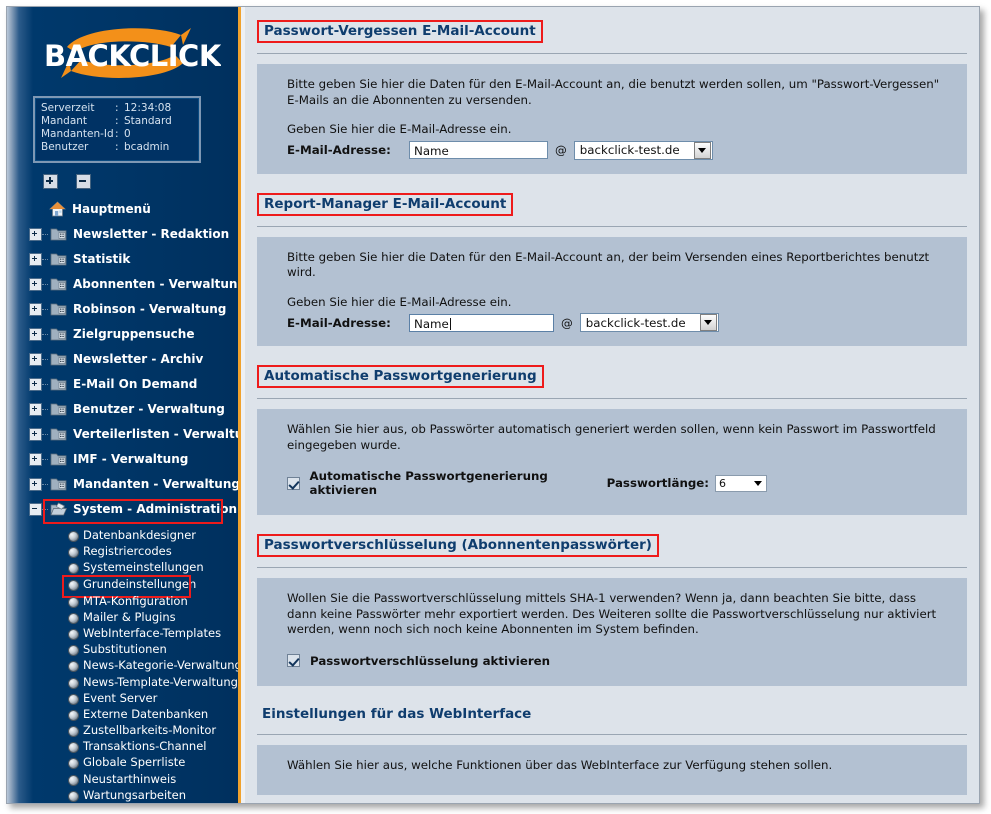 This screenshot has width=991, height=814. I want to click on section-header: Einstellungen für das WebInterface, so click(612, 708).